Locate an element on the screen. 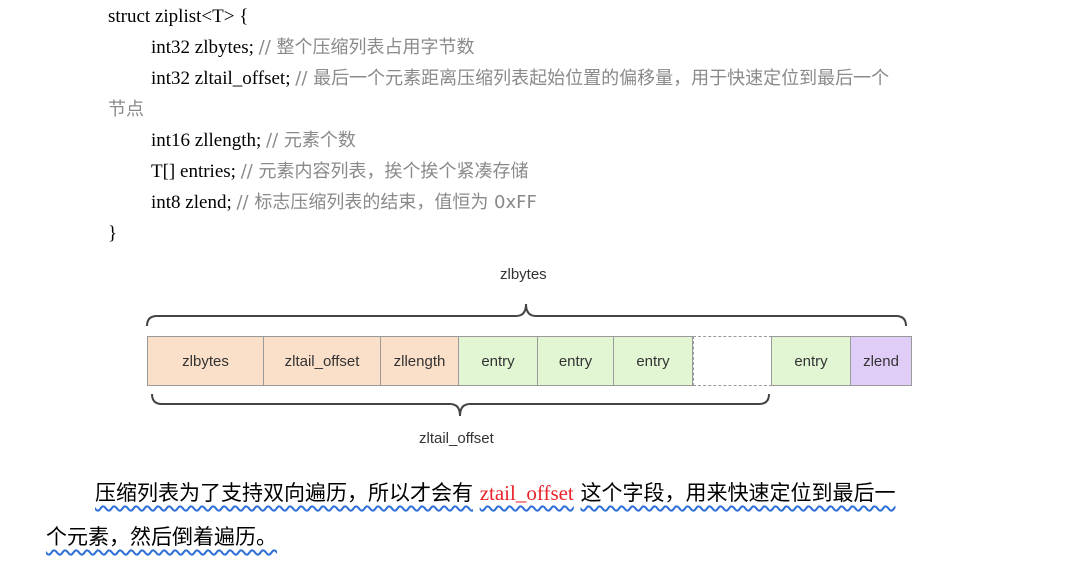 This screenshot has height=563, width=1071. highlight-term: ztail_offset is located at coordinates (526, 493).